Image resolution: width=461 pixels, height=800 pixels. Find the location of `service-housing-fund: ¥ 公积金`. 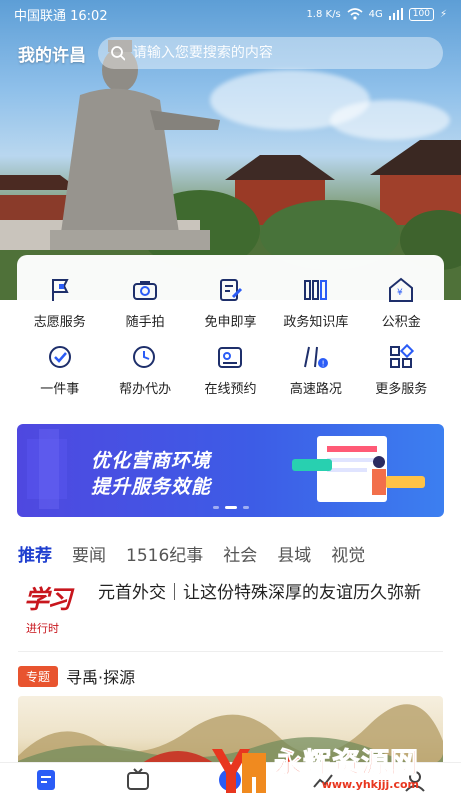

service-housing-fund: ¥ 公积金 is located at coordinates (401, 302).